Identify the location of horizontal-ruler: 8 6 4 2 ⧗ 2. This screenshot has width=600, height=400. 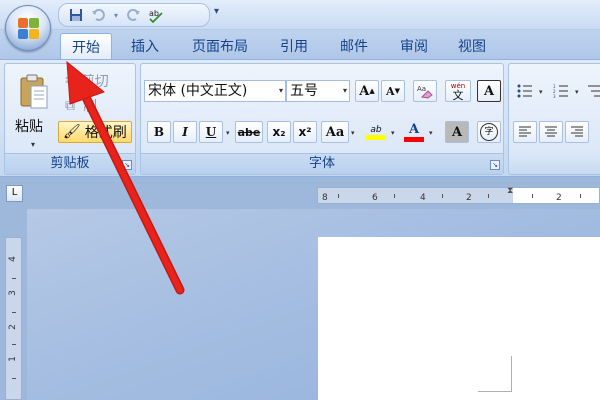
(458, 195).